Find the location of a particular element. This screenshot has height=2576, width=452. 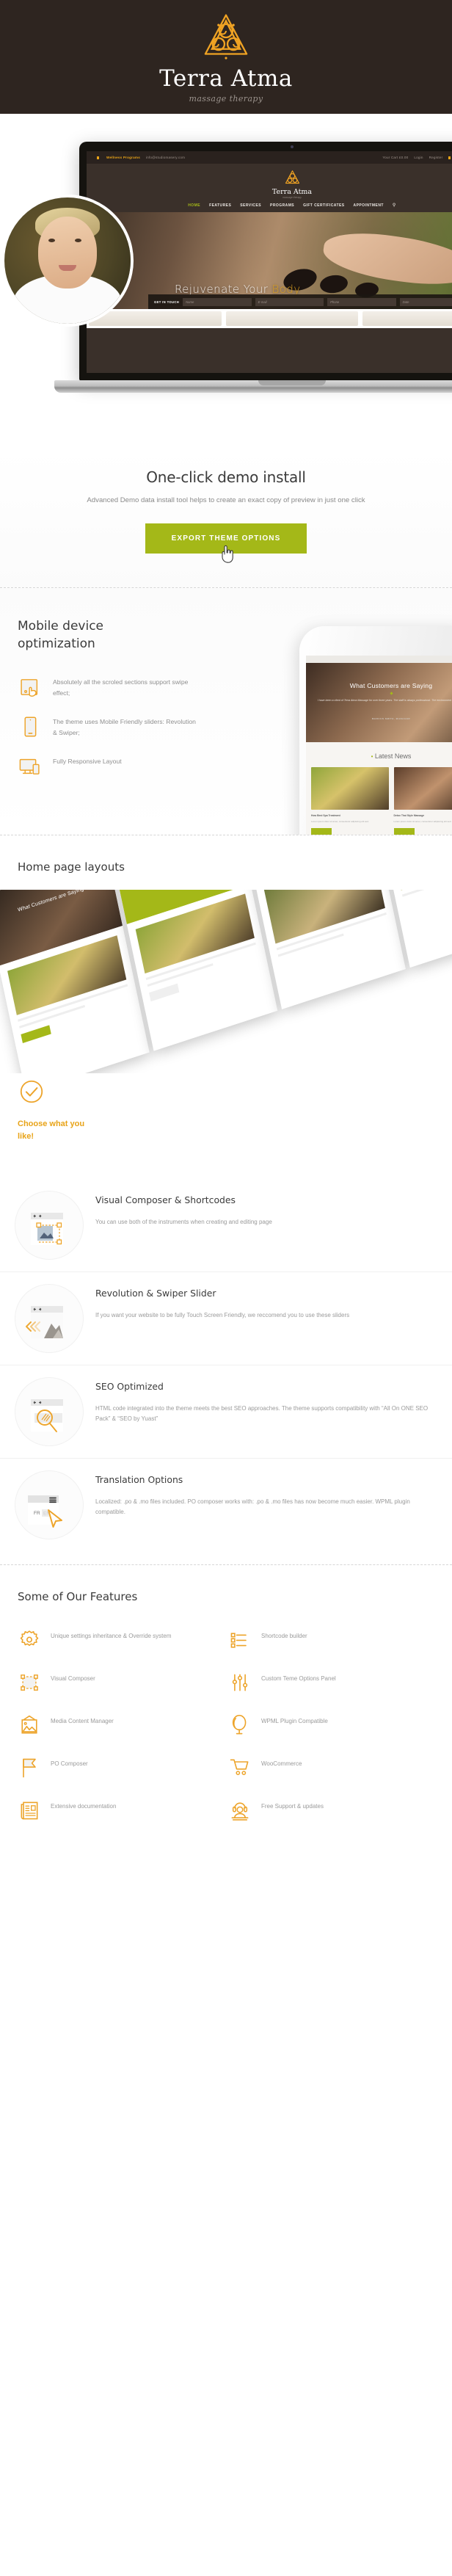

browser-drag-handles-icon is located at coordinates (49, 1225).